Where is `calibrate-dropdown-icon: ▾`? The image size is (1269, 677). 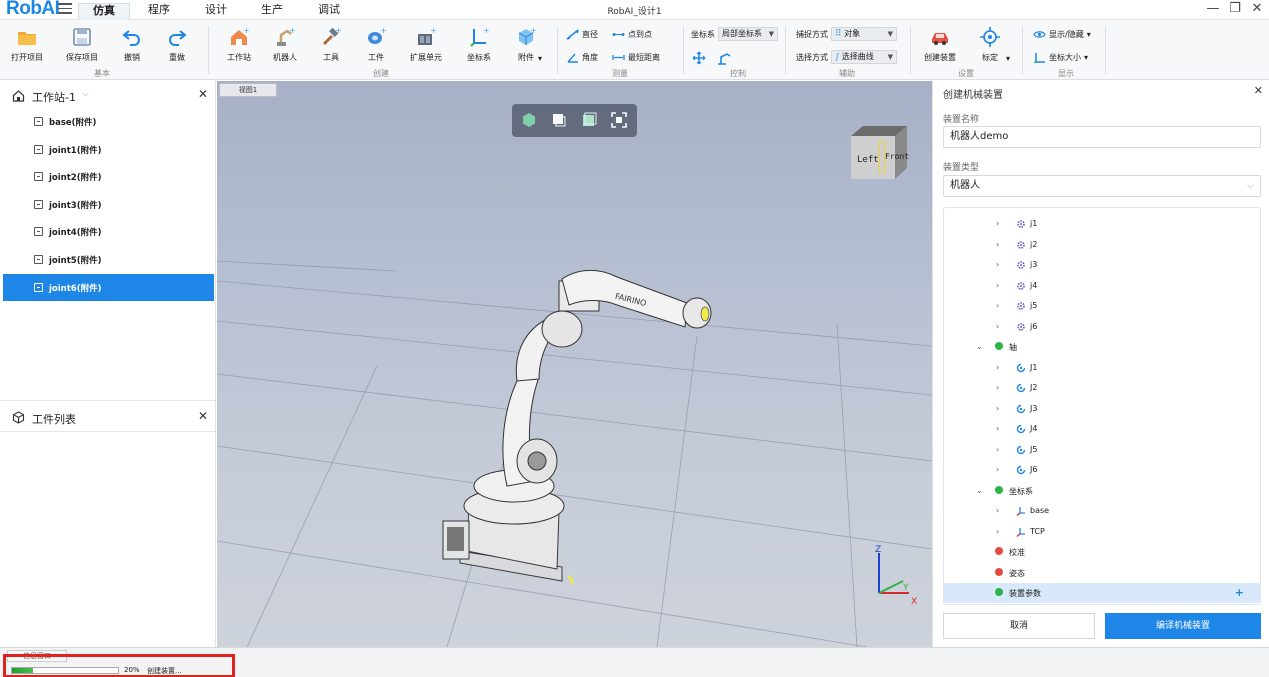
calibrate-dropdown-icon: ▾ is located at coordinates (1008, 58).